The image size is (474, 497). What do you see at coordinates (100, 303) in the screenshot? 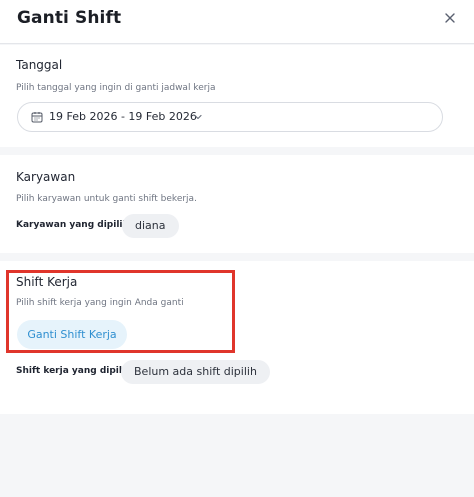
I see `shift-section-subtitle: Pilih shift kerja yang ingin Anda ganti` at bounding box center [100, 303].